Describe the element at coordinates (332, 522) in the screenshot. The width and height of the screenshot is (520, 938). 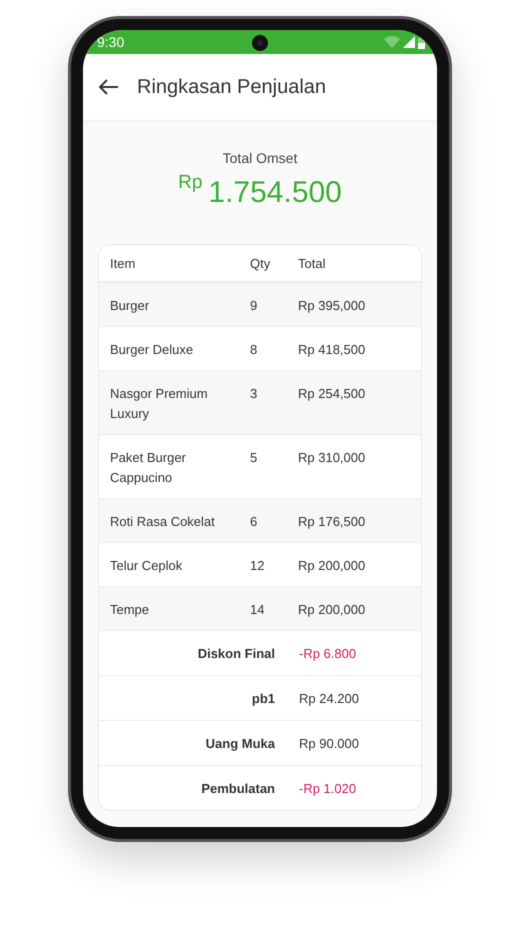
I see `item-total: Rp 176,500` at that location.